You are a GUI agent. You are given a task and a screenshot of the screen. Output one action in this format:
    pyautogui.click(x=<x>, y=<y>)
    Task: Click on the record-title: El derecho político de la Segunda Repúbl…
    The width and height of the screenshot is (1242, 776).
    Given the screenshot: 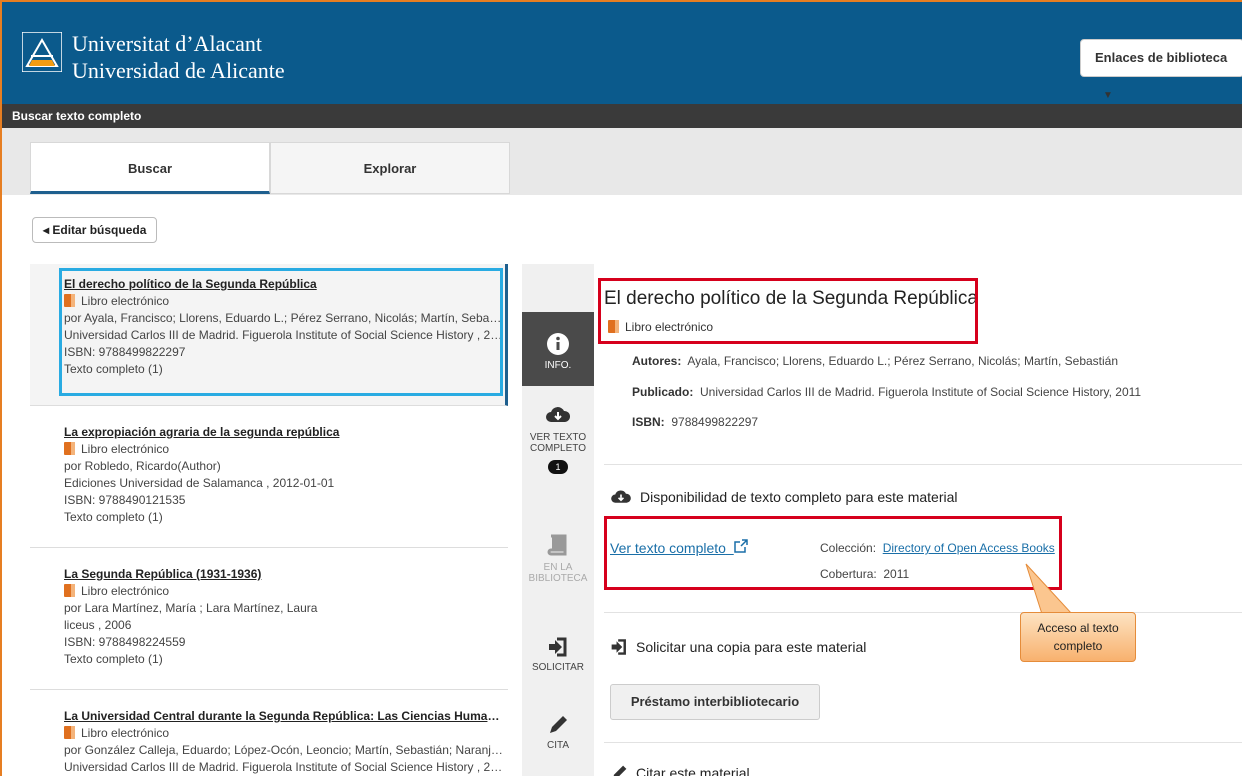 What is the action you would take?
    pyautogui.click(x=791, y=298)
    